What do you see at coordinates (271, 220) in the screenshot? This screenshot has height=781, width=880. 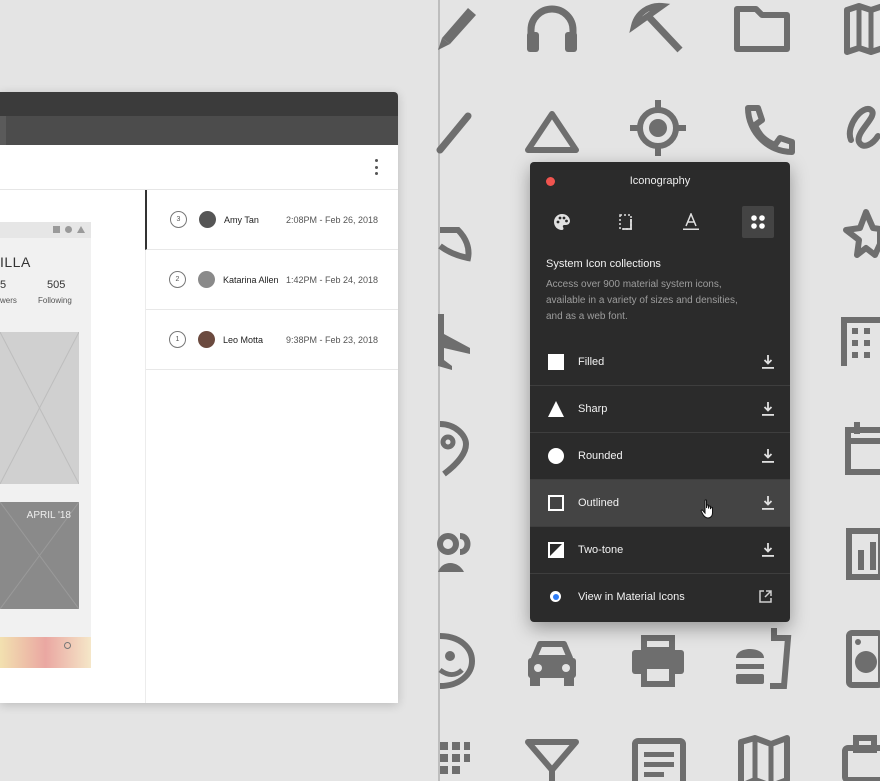 I see `history-row: 3 Amy Tan 2:08PM - Feb 26, 2018` at bounding box center [271, 220].